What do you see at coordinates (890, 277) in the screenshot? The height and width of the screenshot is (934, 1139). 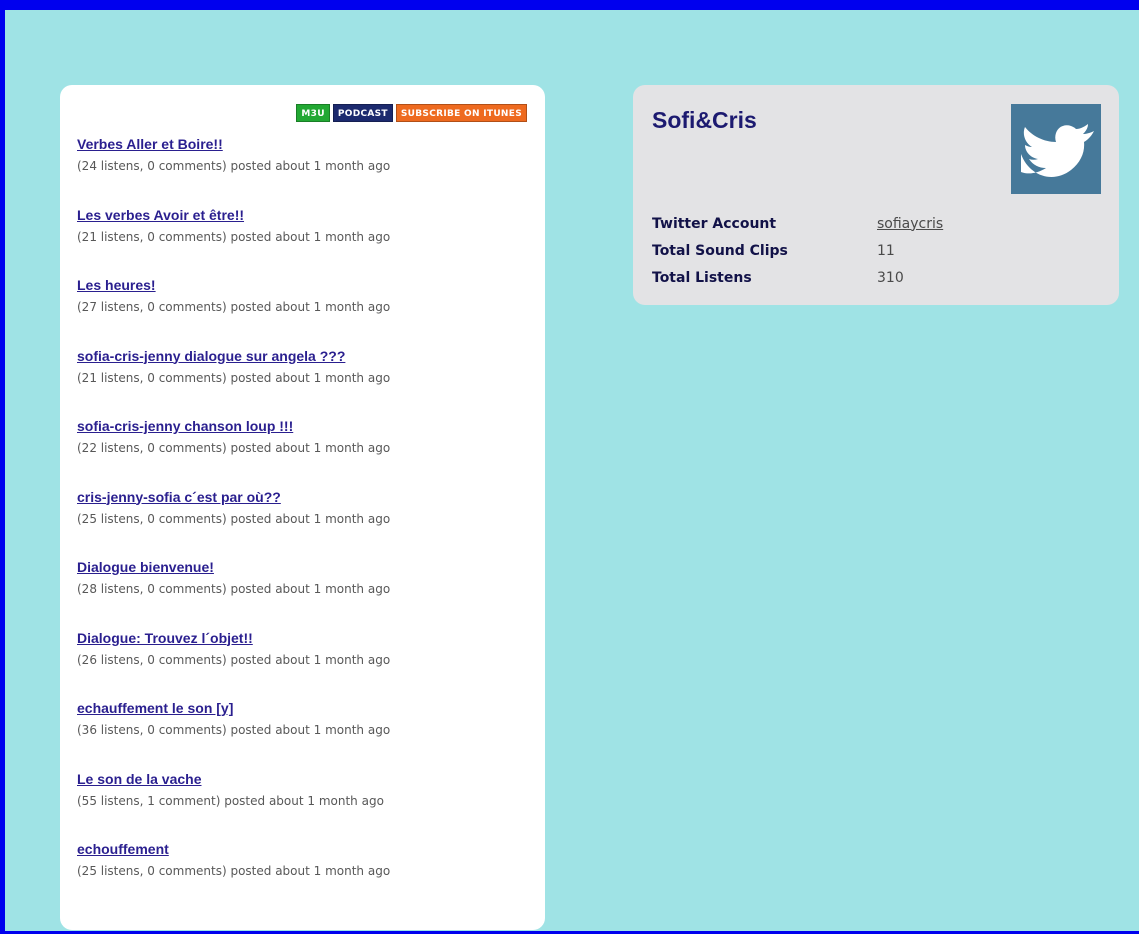 I see `stat-value: 310` at bounding box center [890, 277].